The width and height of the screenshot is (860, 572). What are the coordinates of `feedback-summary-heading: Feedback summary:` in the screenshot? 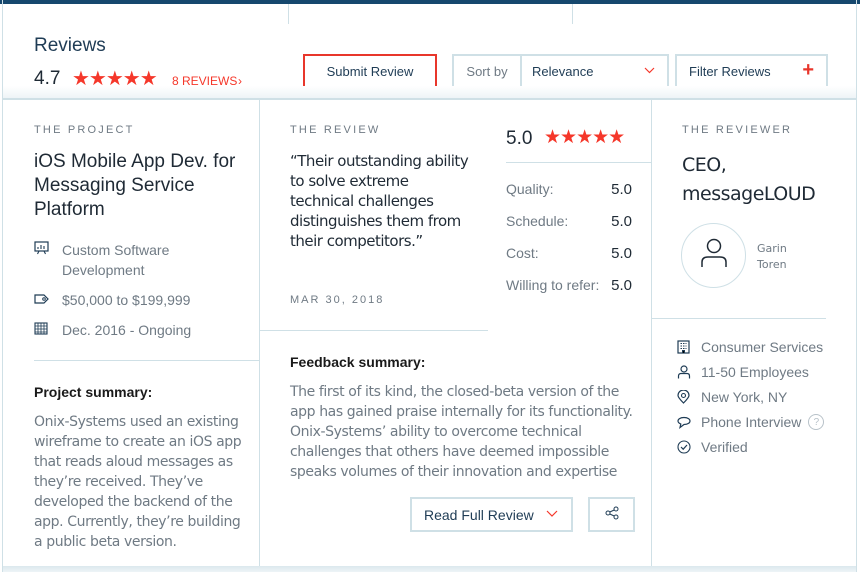 It's located at (358, 362).